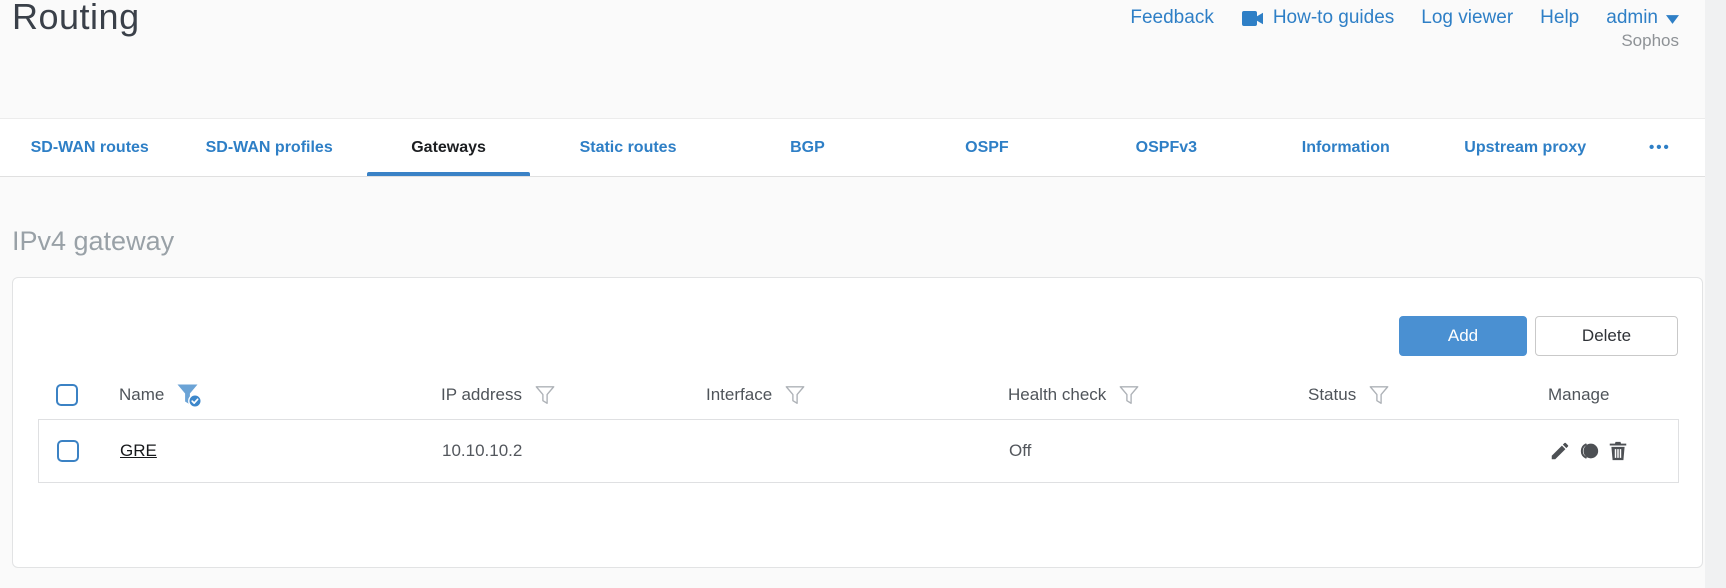 The image size is (1726, 588). I want to click on edit-icon, so click(1560, 451).